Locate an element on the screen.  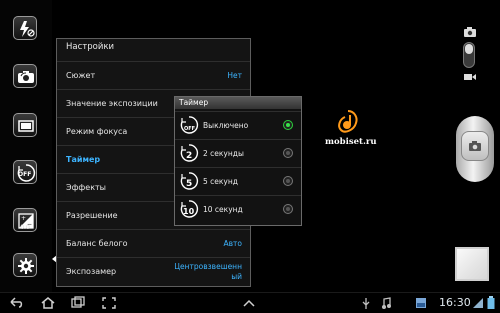
setting-label: Сюжет is located at coordinates (81, 75).